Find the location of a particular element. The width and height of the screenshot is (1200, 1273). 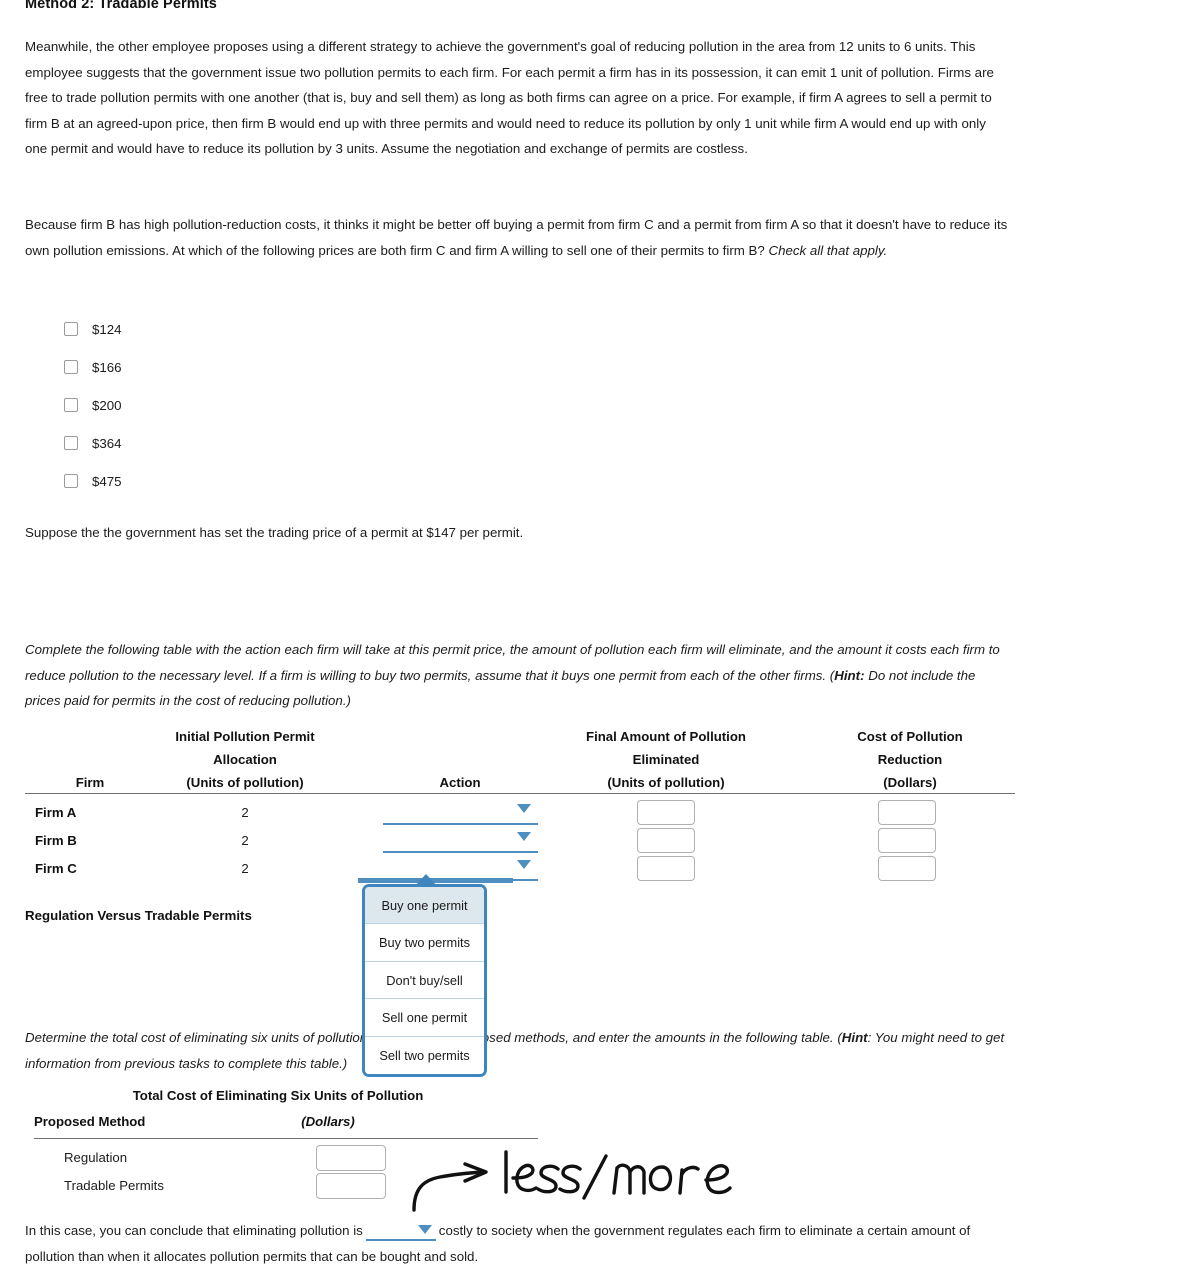

check-all-that-apply: Check all that apply. is located at coordinates (828, 250).